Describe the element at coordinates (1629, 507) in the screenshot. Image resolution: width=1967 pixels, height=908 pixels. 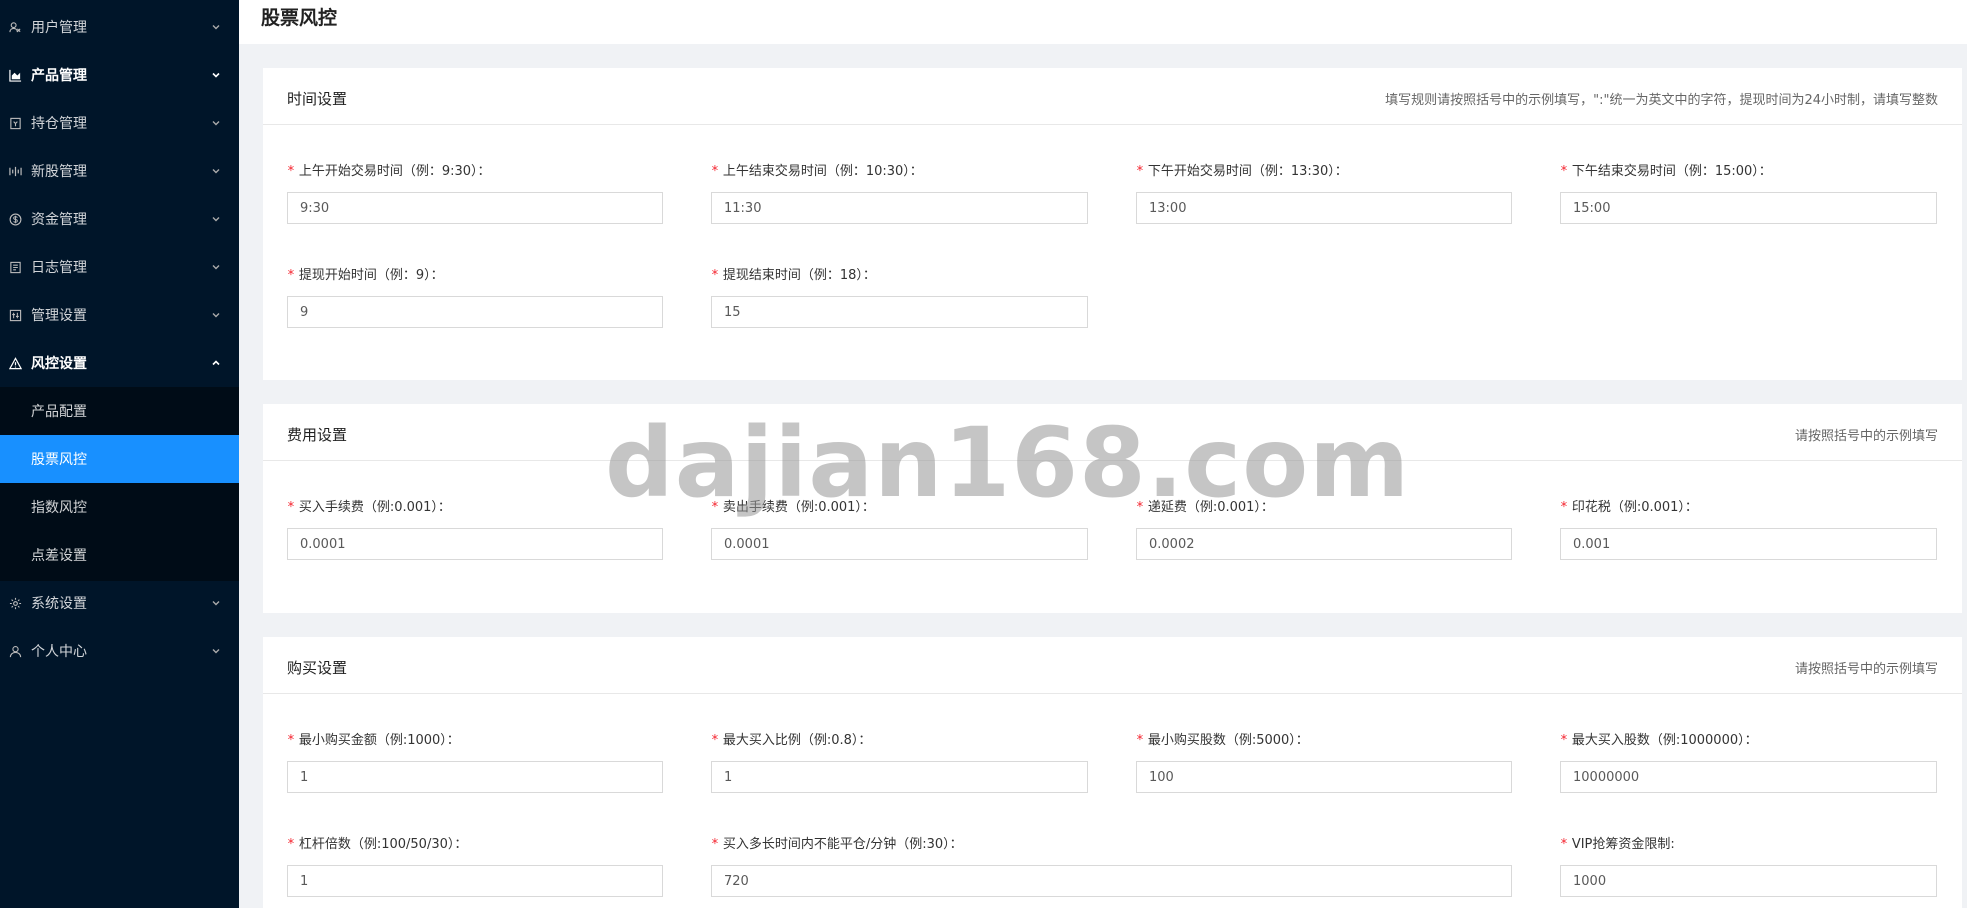
I see `field-label: * 印花税（例:0.001）：` at that location.